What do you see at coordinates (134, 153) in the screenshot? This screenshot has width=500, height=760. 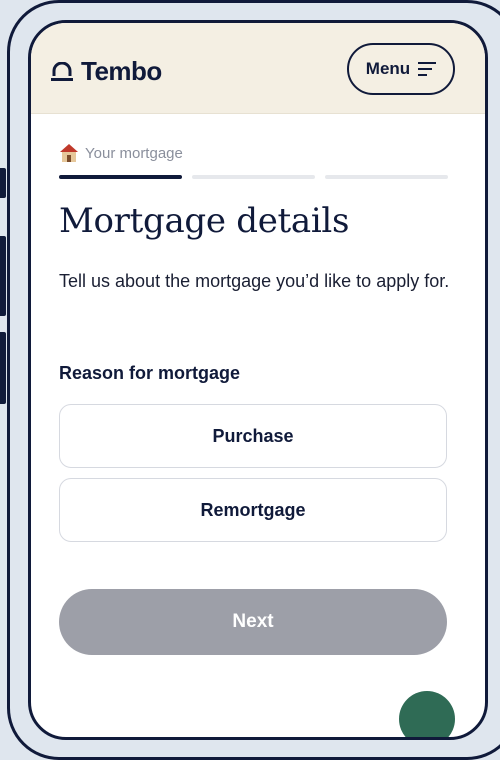 I see `breadcrumb-label: Your mortgage` at bounding box center [134, 153].